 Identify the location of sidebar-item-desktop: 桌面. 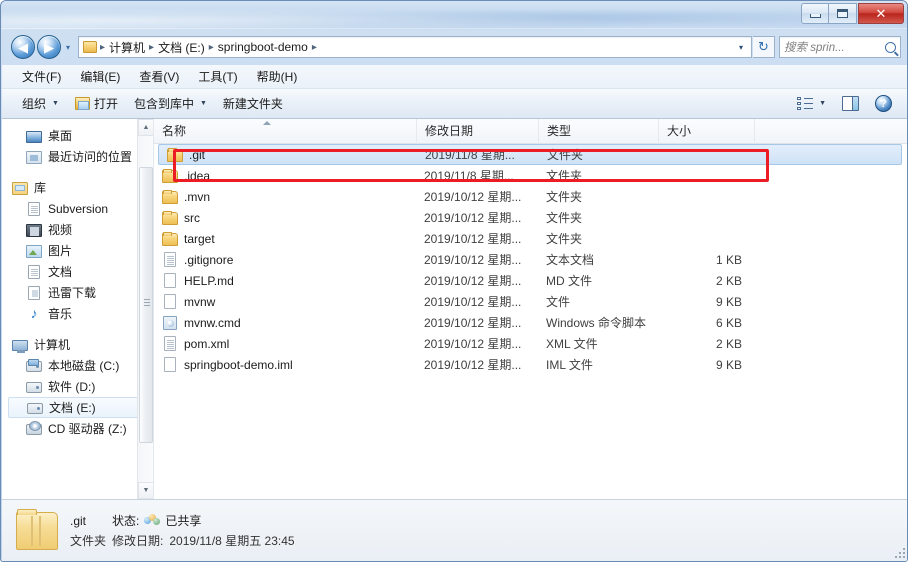
(77, 135).